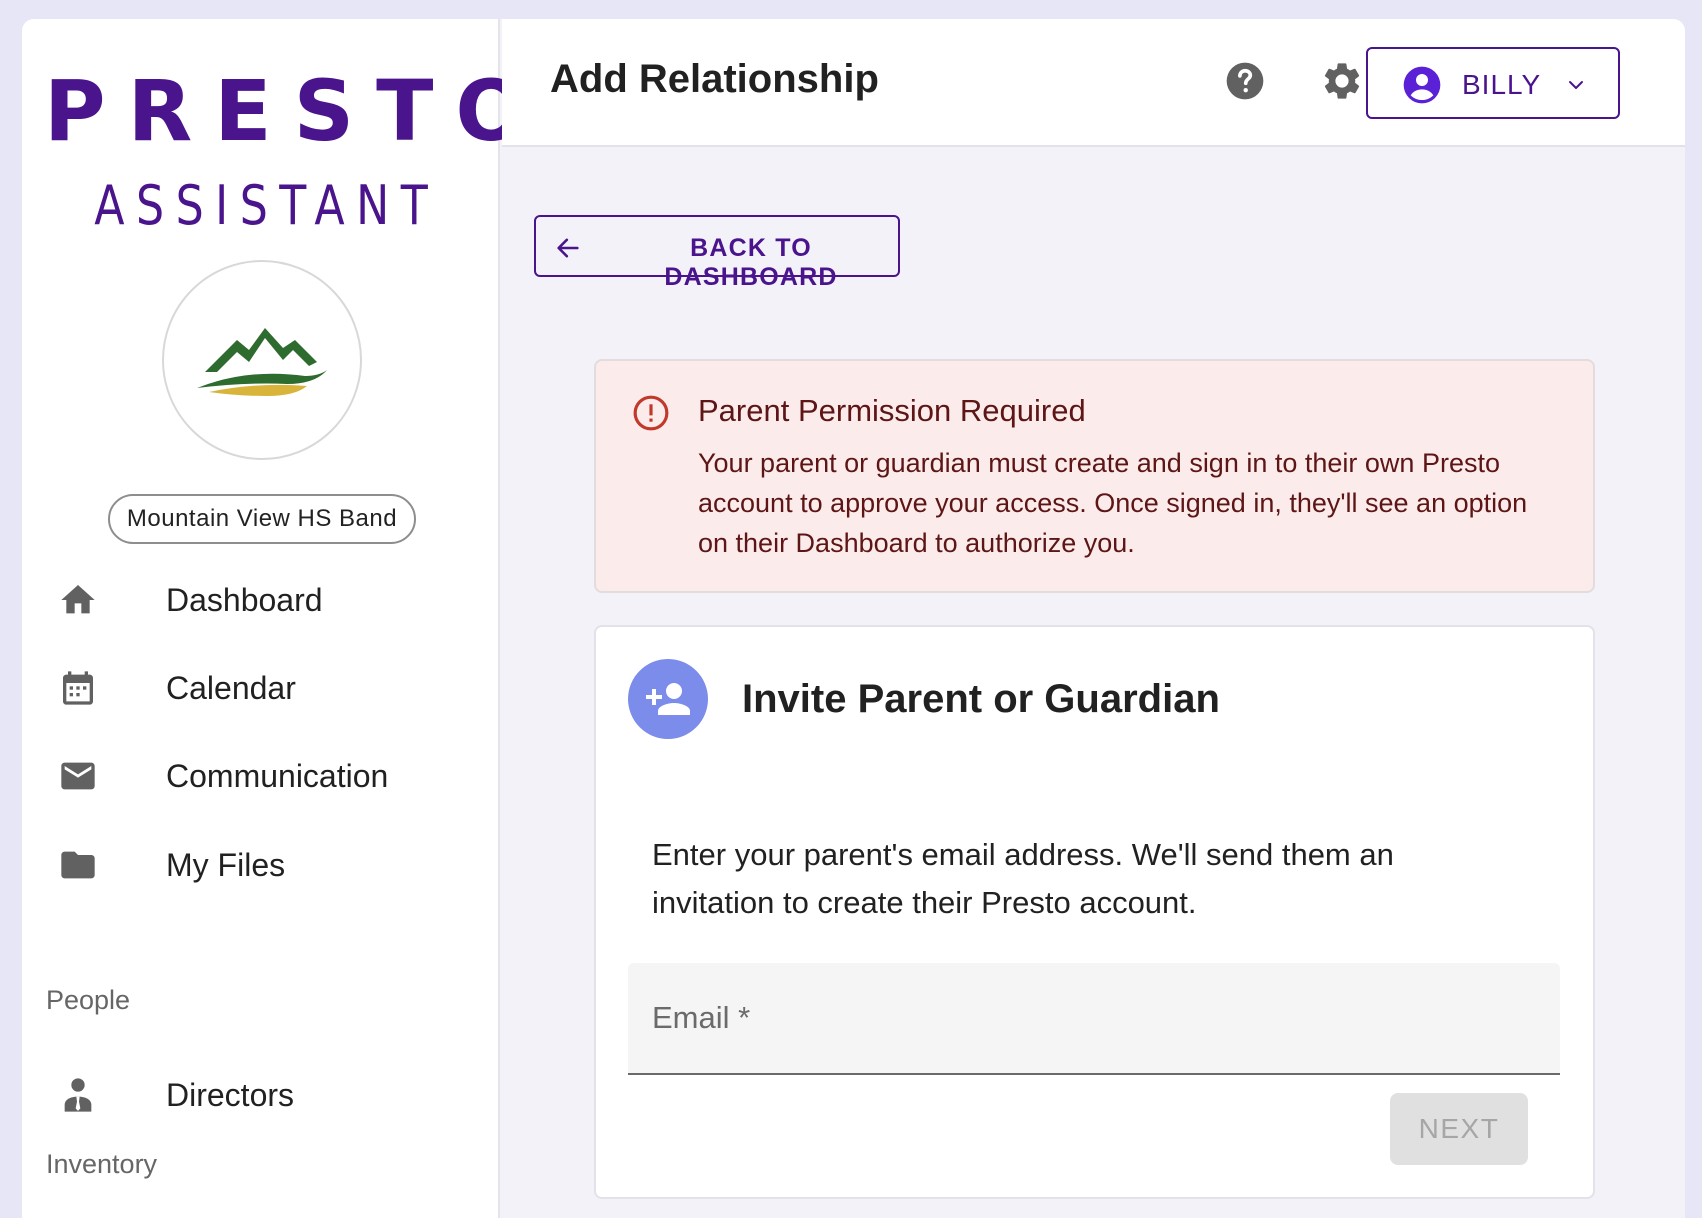 Image resolution: width=1702 pixels, height=1218 pixels. Describe the element at coordinates (1576, 85) in the screenshot. I see `chevron-down-icon` at that location.